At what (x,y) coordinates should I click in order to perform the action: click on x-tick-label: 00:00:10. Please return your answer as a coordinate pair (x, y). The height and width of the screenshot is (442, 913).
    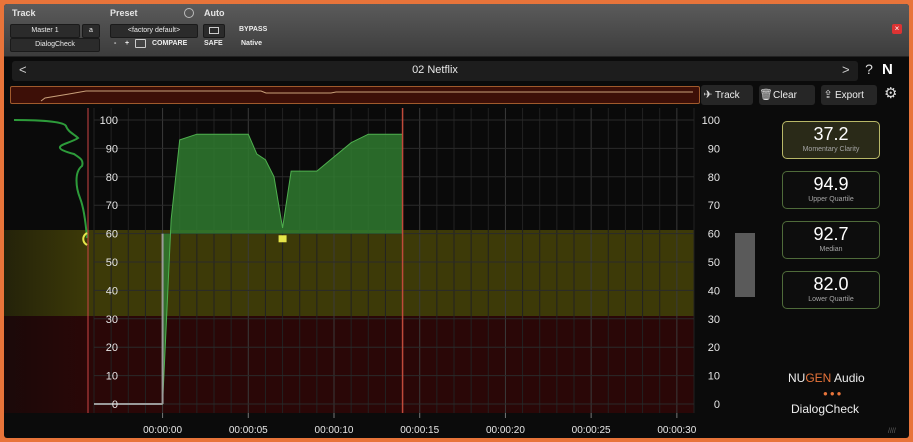
    Looking at the image, I should click on (334, 430).